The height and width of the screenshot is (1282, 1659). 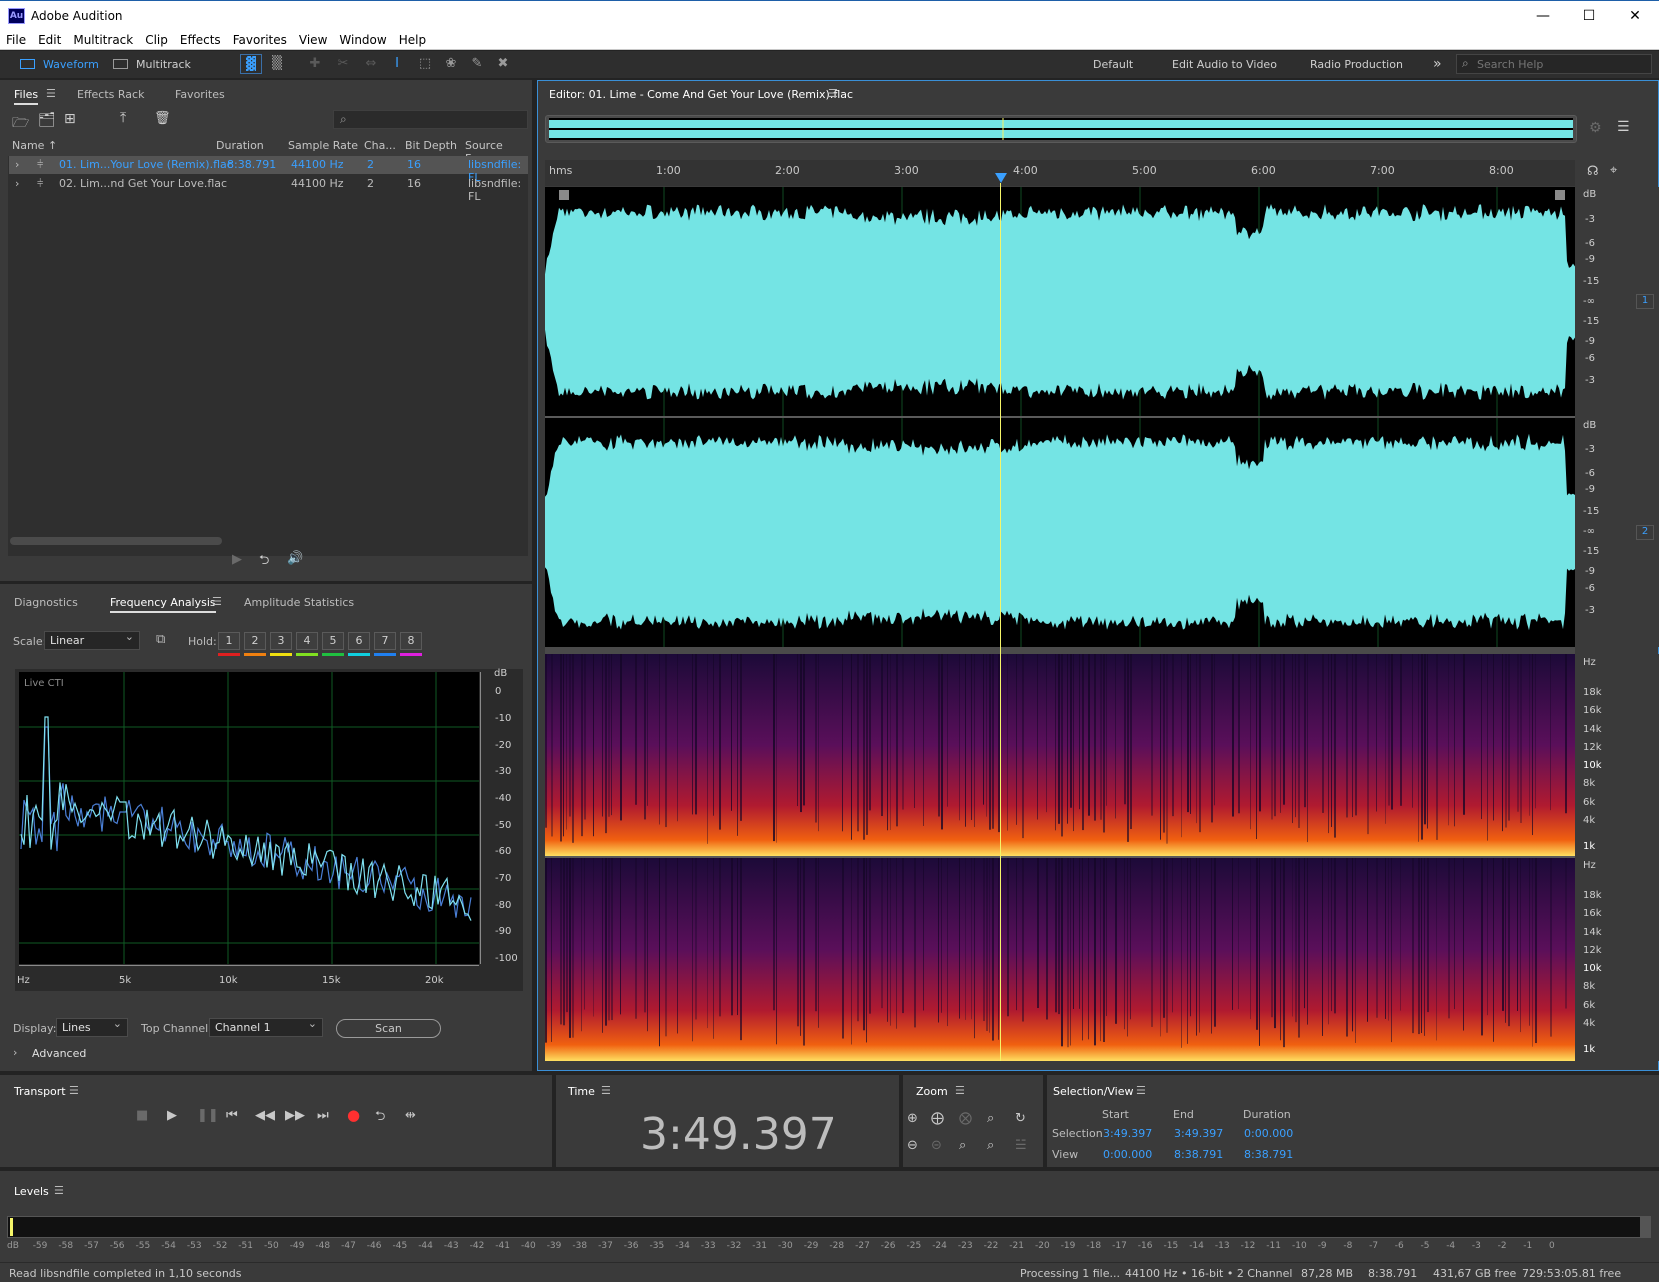 I want to click on hold-button-7: 7, so click(x=385, y=641).